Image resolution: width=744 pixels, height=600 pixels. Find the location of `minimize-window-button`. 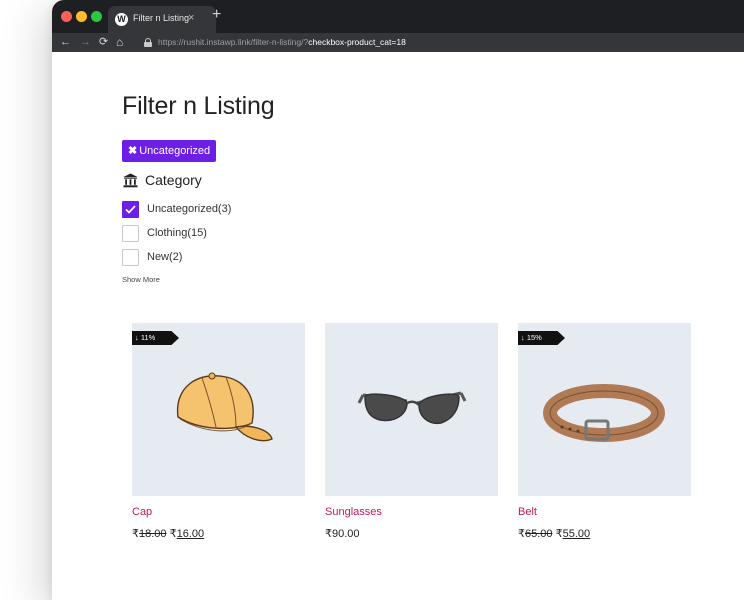

minimize-window-button is located at coordinates (81, 16).